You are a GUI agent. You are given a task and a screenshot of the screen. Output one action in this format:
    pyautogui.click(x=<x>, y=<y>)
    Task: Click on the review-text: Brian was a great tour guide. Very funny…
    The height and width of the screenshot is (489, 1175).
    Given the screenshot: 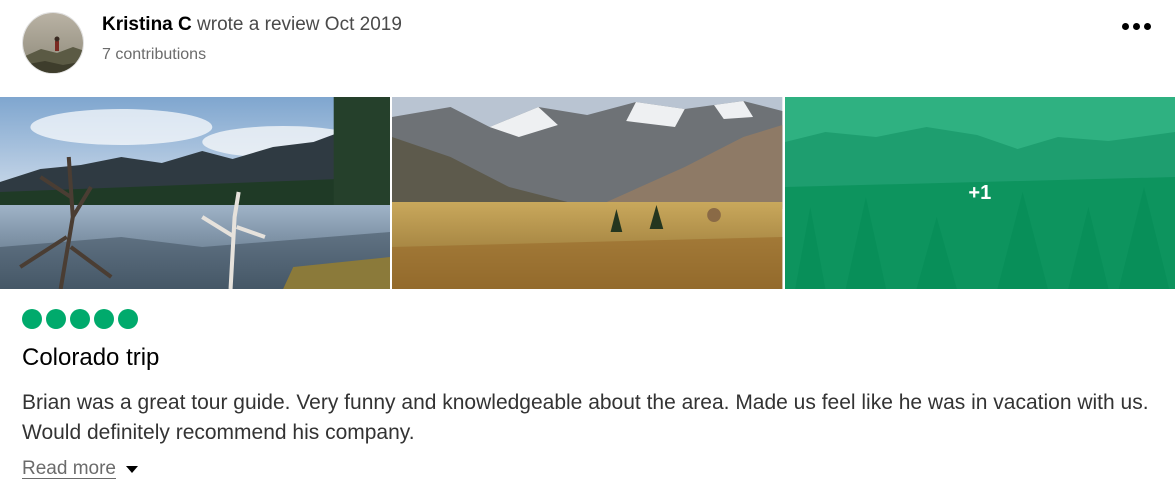 What is the action you would take?
    pyautogui.click(x=585, y=417)
    